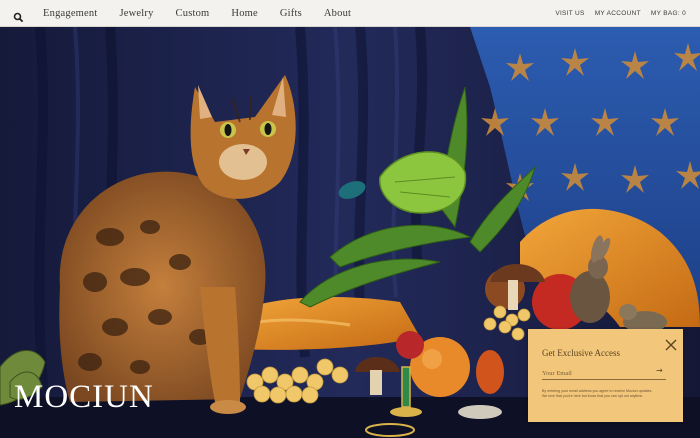 Image resolution: width=700 pixels, height=438 pixels. Describe the element at coordinates (291, 13) in the screenshot. I see `nav-gifts: Gifts` at that location.